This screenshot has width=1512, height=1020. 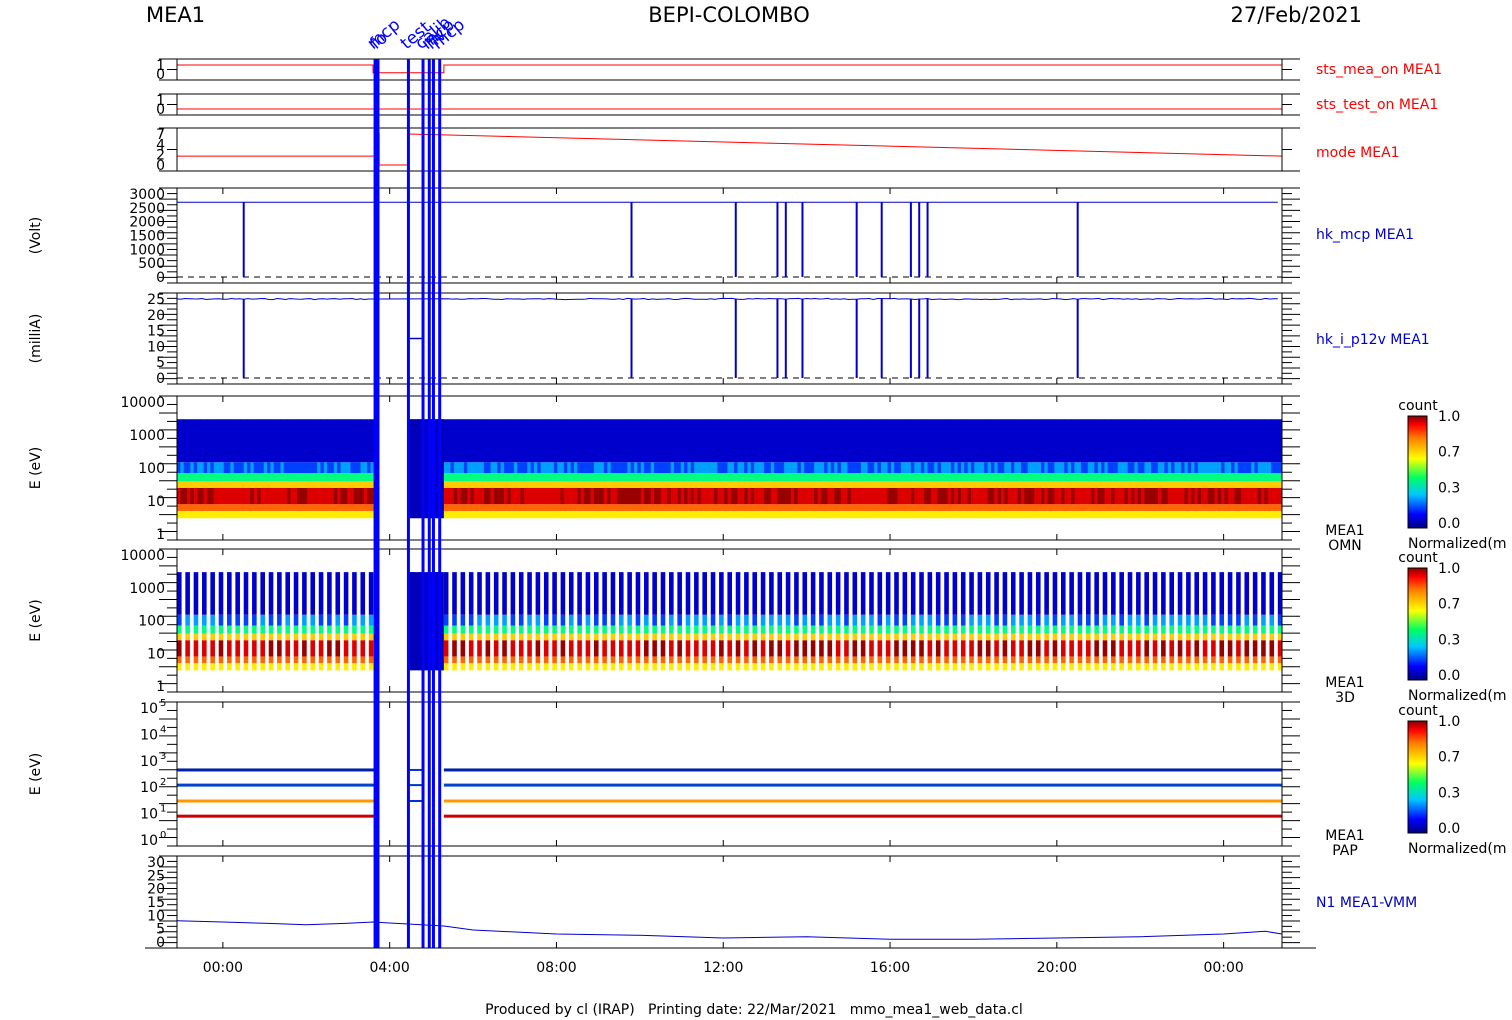 What do you see at coordinates (160, 687) in the screenshot?
I see `y-tick-label: 1` at bounding box center [160, 687].